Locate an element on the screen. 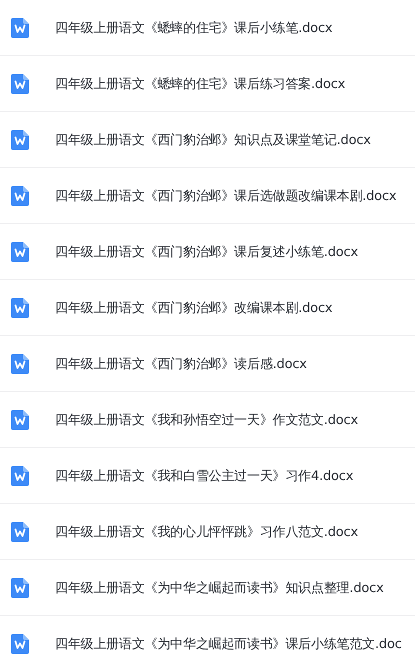  file-name: 四年级上册语文《我和孙悟空过一天》作文范文.docx is located at coordinates (206, 420).